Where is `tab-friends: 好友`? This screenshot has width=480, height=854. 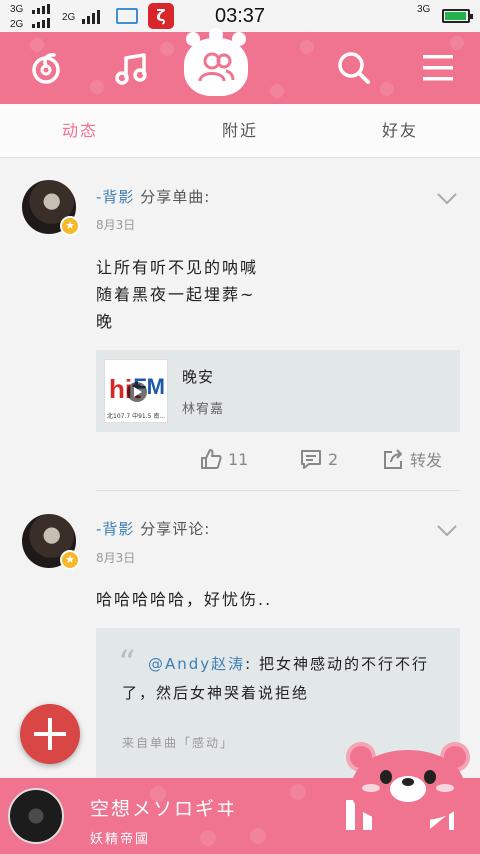
tab-friends: 好友 is located at coordinates (400, 130).